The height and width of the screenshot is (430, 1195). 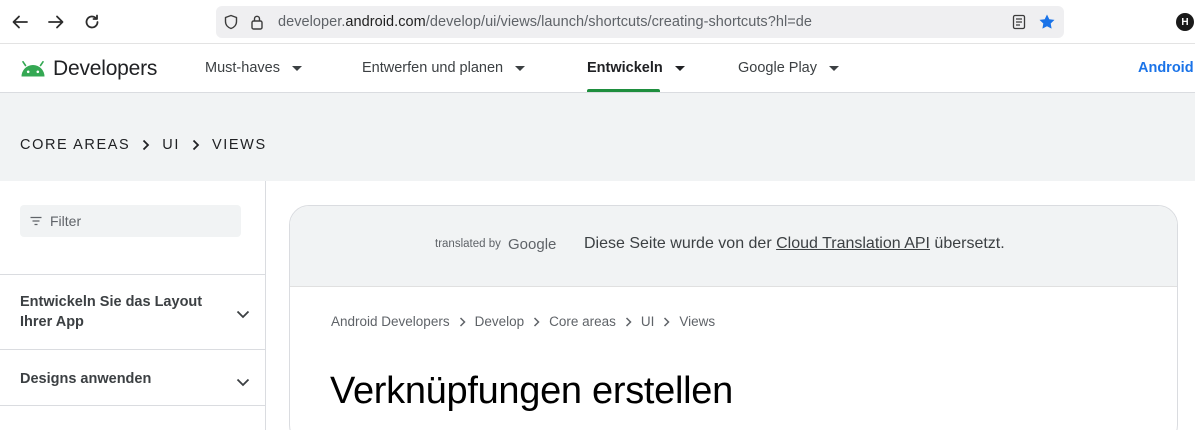 What do you see at coordinates (532, 244) in the screenshot?
I see `google-logo-text: Google` at bounding box center [532, 244].